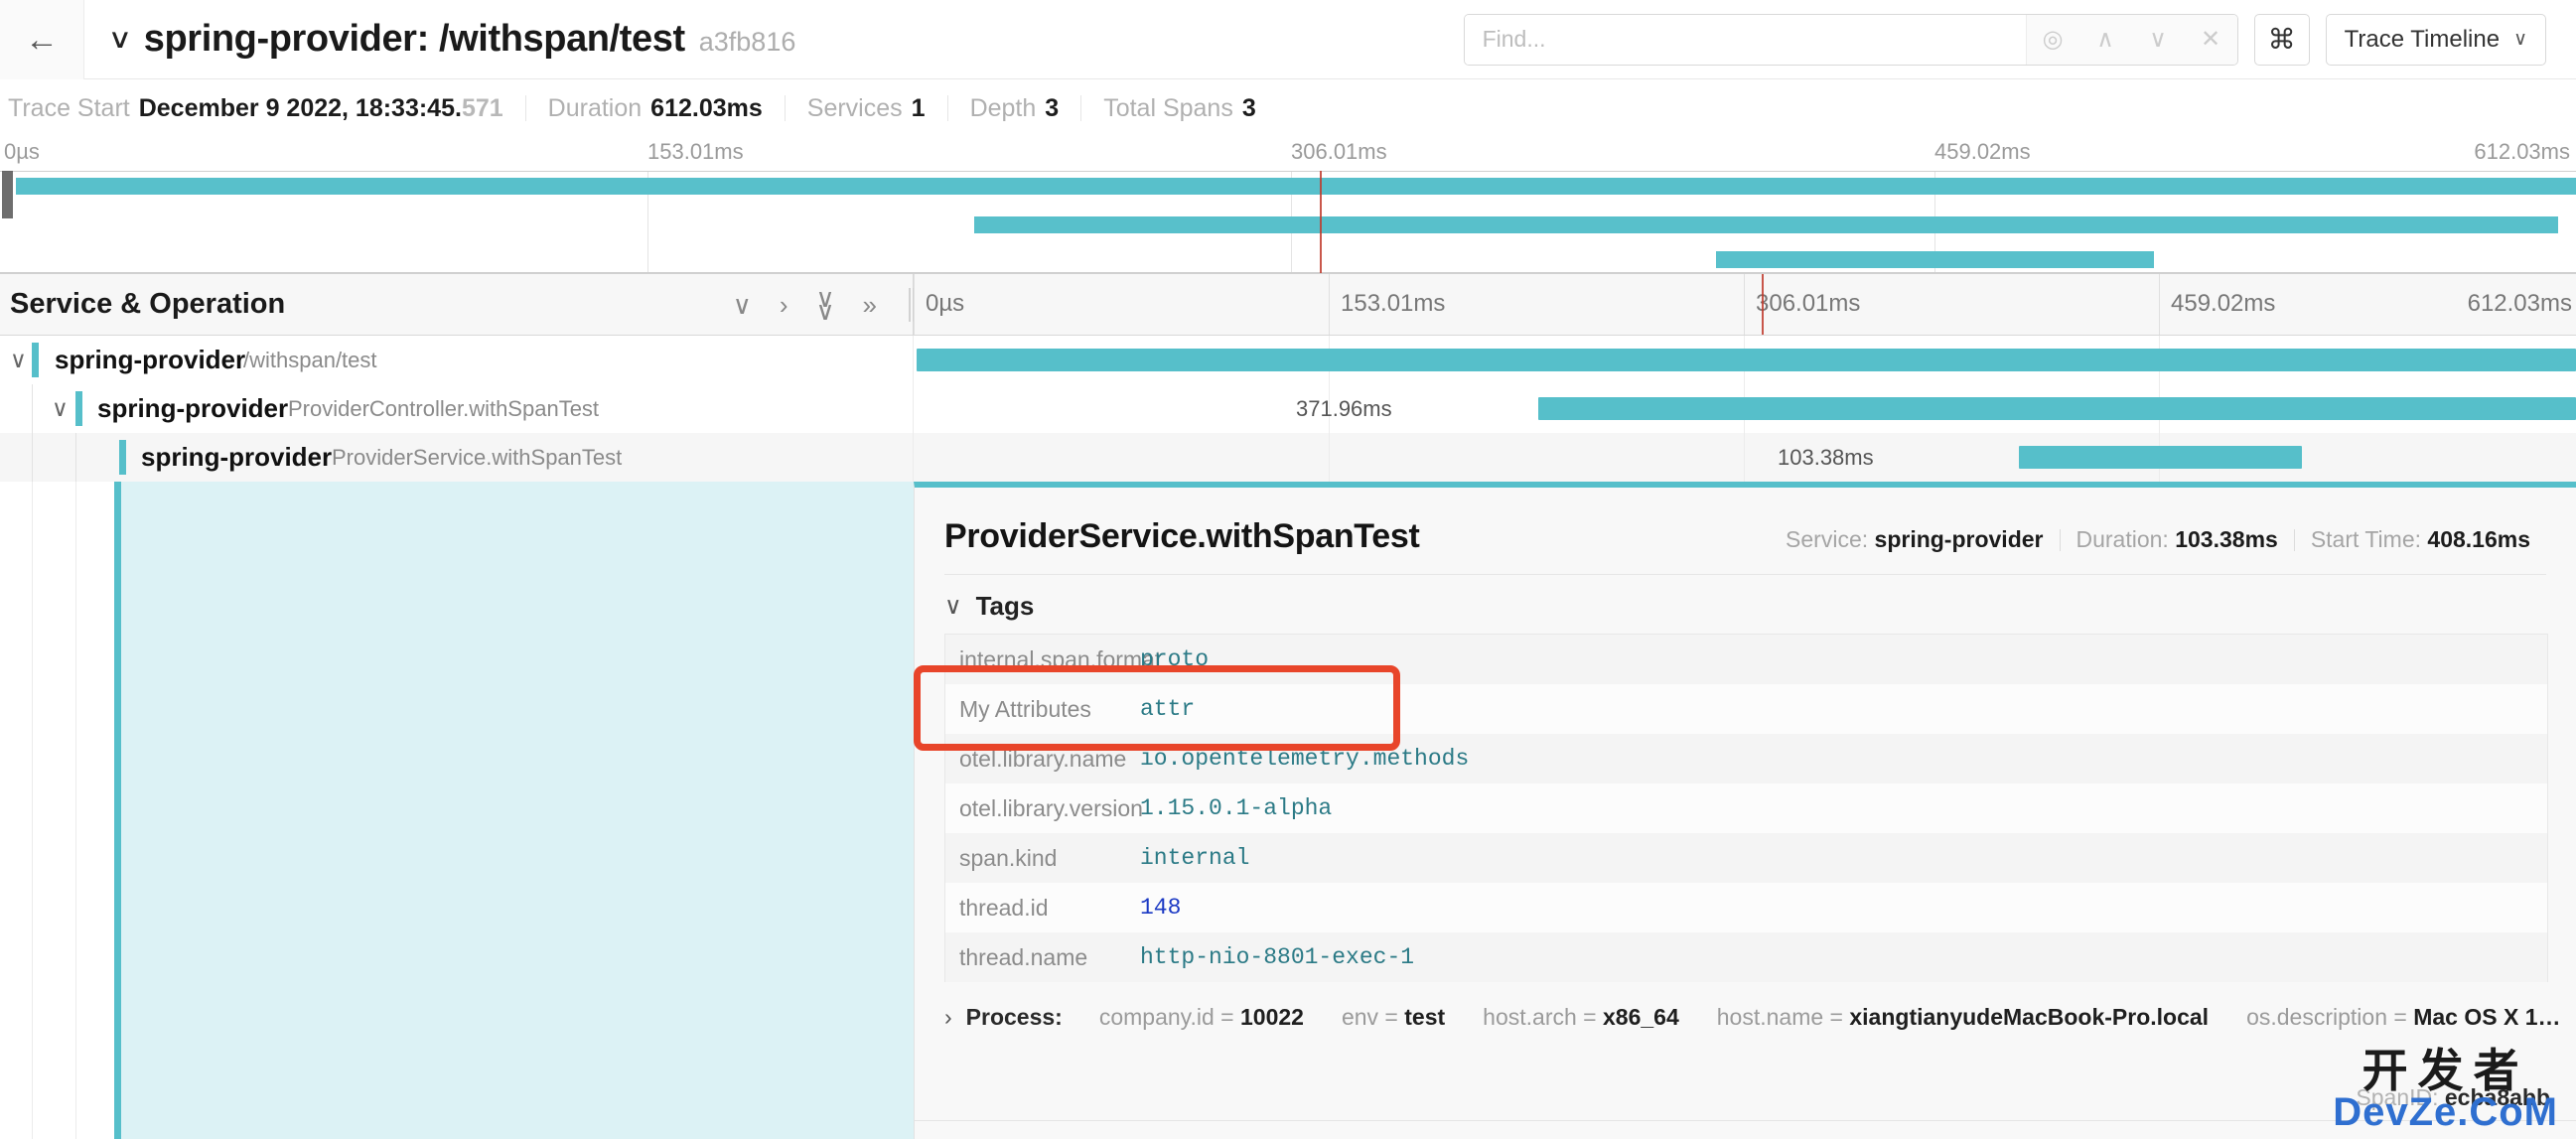  What do you see at coordinates (8, 194) in the screenshot?
I see `minimap-drag-handle-left` at bounding box center [8, 194].